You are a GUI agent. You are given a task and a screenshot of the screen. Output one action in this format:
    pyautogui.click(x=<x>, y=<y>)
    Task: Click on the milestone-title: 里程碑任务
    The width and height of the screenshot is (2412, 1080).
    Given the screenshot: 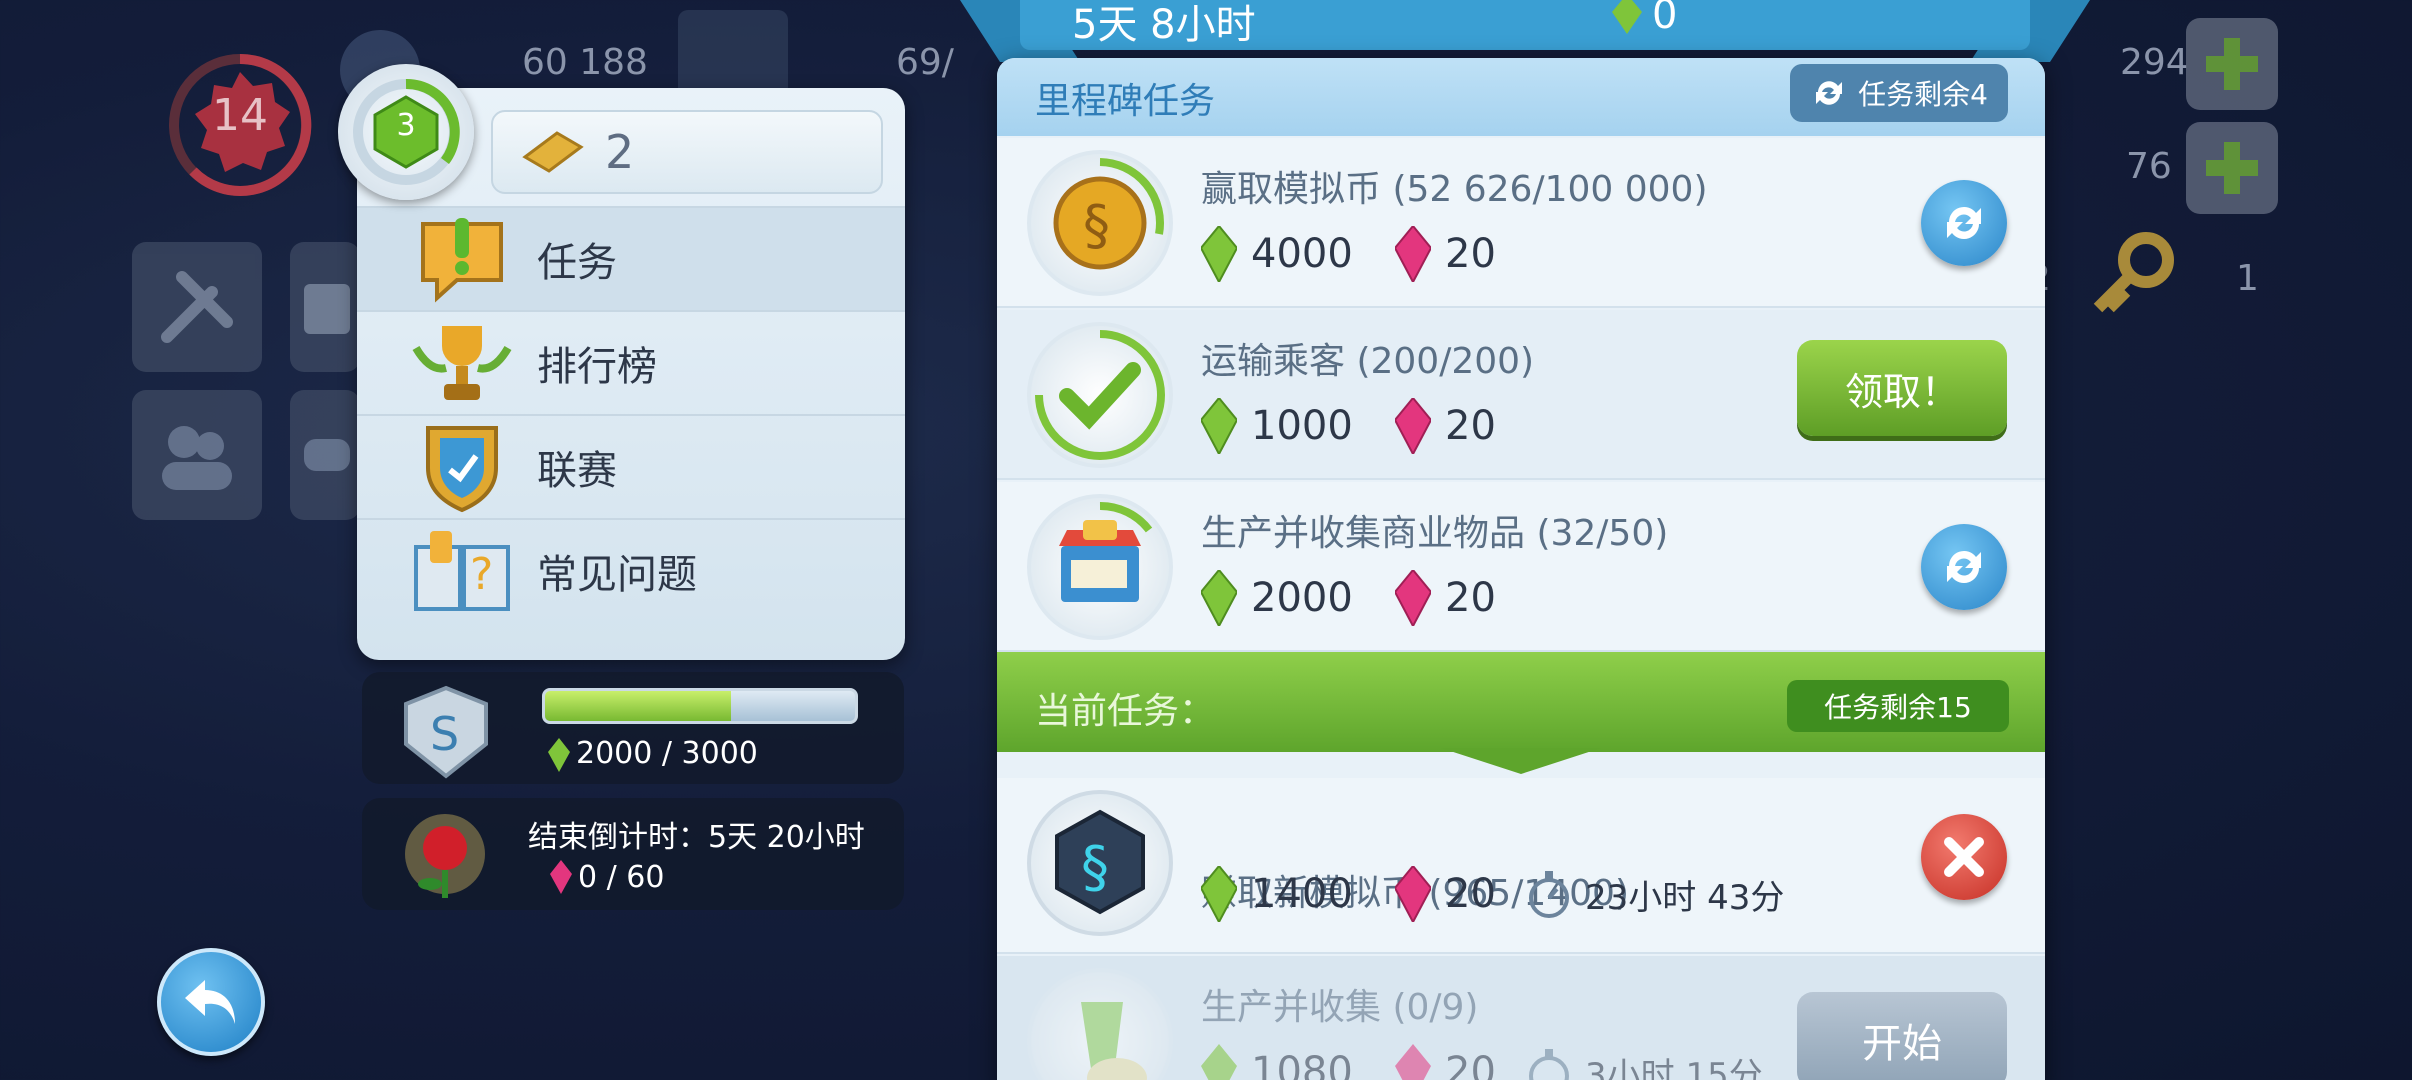 What is the action you would take?
    pyautogui.click(x=1125, y=101)
    